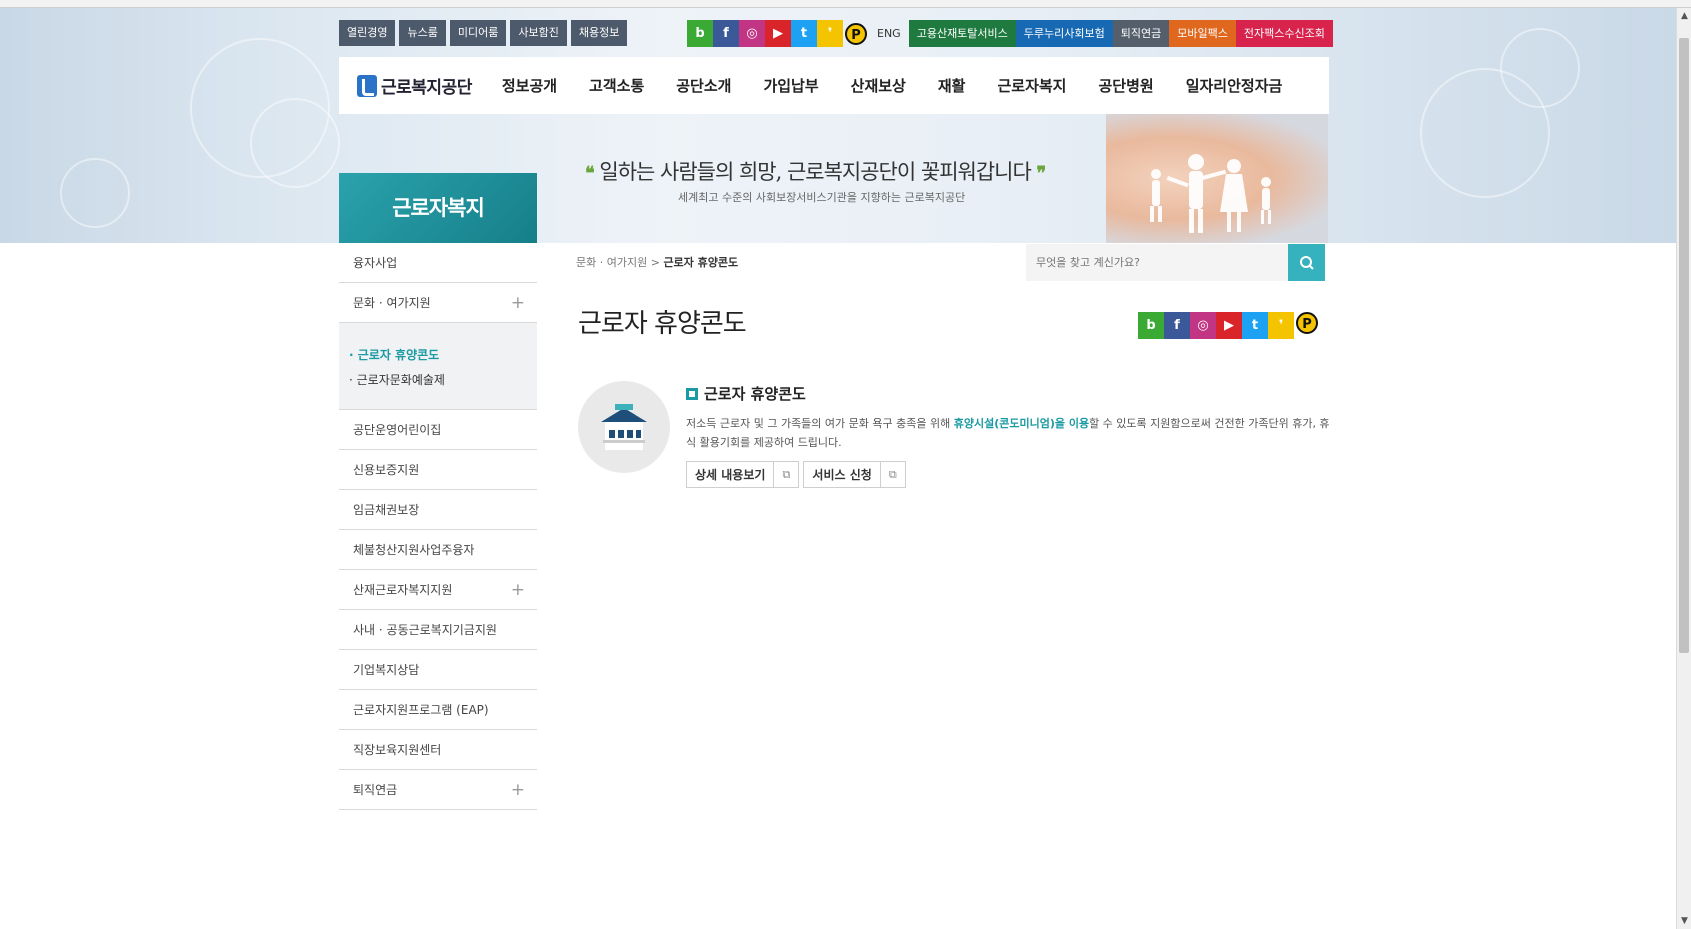 The width and height of the screenshot is (1691, 929). What do you see at coordinates (1284, 33) in the screenshot?
I see `util-link-efax-lookup: 전자팩스수신조회` at bounding box center [1284, 33].